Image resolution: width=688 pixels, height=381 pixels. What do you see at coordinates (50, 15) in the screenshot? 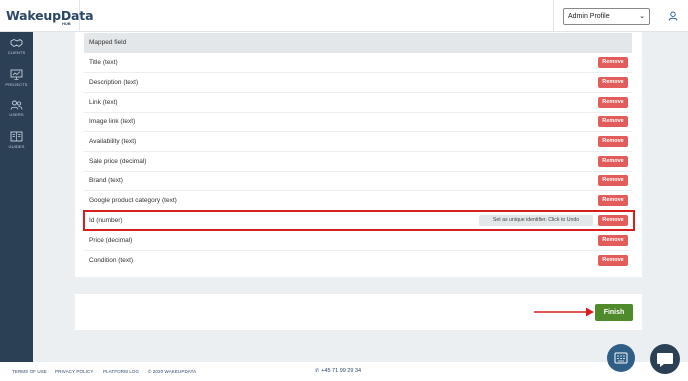
I see `logo-text: WakeupData` at bounding box center [50, 15].